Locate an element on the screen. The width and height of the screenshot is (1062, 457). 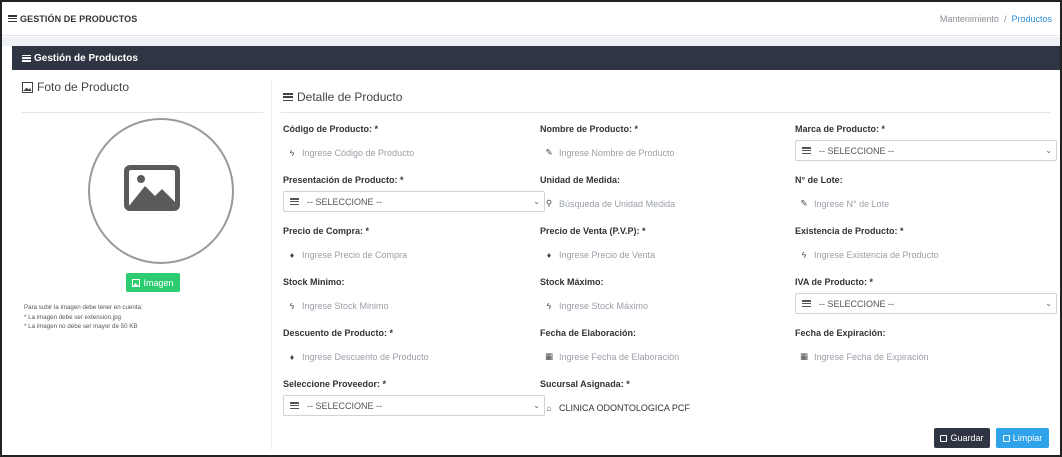
label-presentacion: Presentación de Producto: * is located at coordinates (343, 180).